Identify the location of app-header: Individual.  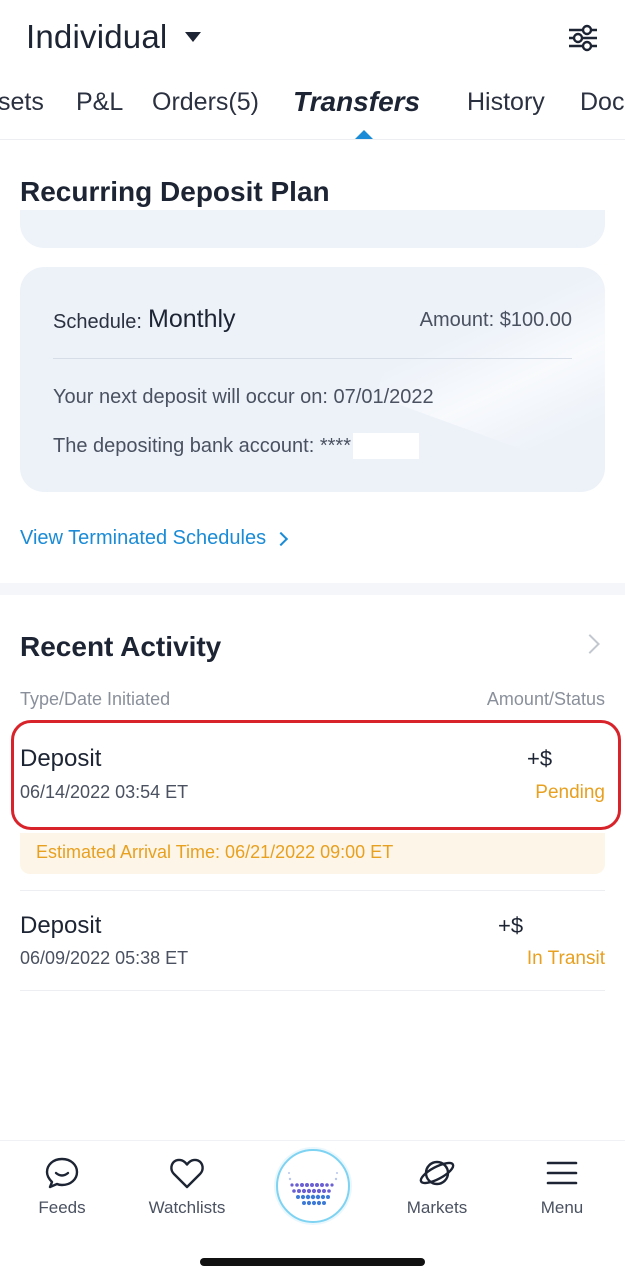
(312, 40).